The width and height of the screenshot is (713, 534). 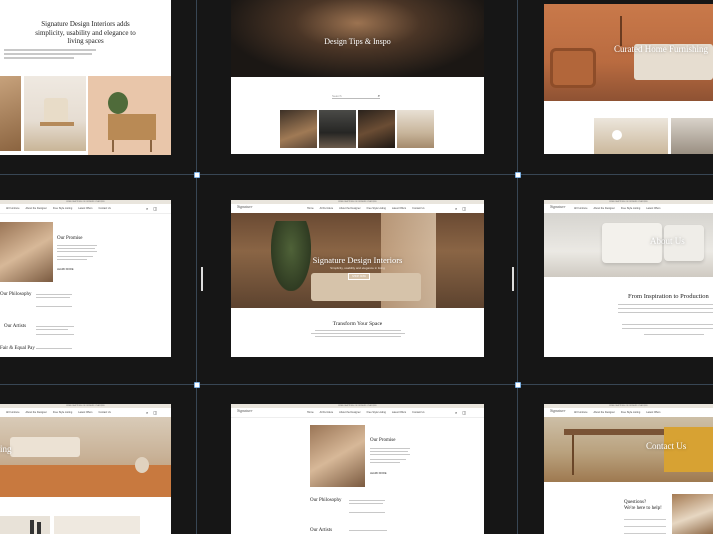 What do you see at coordinates (70, 238) in the screenshot?
I see `section-heading: Our Promise` at bounding box center [70, 238].